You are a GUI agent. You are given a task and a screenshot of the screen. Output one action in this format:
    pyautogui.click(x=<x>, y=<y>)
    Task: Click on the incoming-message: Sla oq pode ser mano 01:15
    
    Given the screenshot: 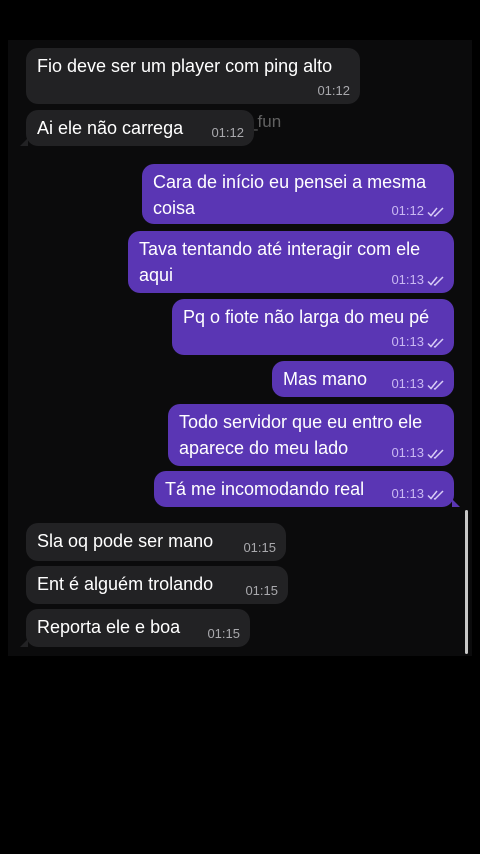 What is the action you would take?
    pyautogui.click(x=156, y=542)
    